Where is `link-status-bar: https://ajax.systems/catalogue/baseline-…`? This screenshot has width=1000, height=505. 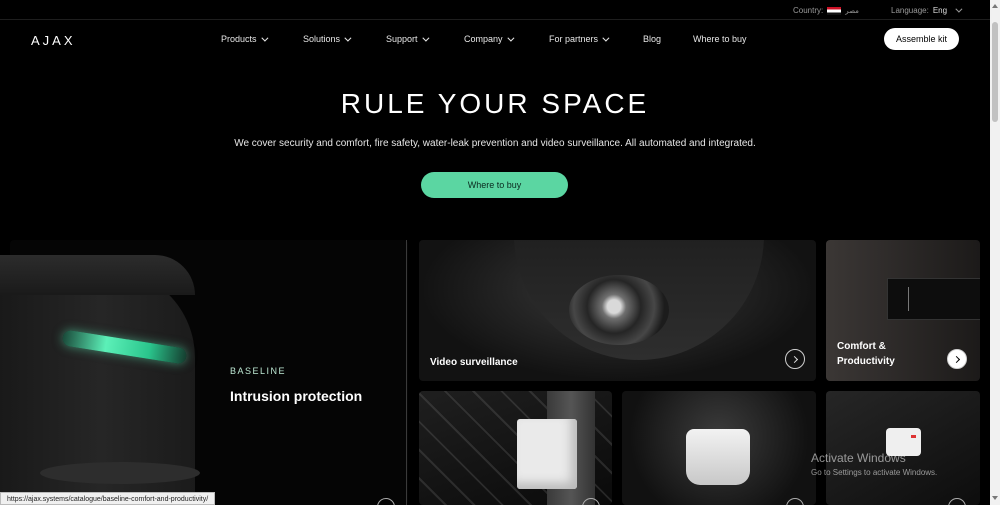
link-status-bar: https://ajax.systems/catalogue/baseline-… is located at coordinates (108, 498).